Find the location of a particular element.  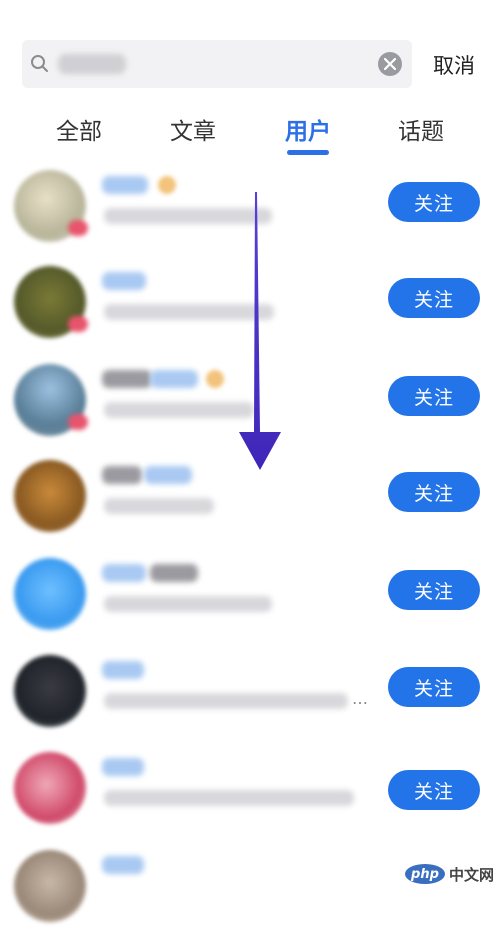

list-item: … 关注 is located at coordinates (250, 703).